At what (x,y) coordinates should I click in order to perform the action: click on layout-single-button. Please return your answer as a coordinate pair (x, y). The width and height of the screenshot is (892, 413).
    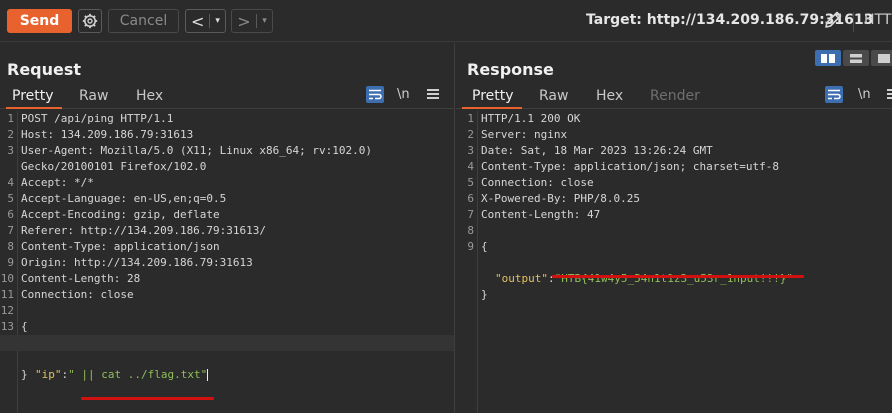
    Looking at the image, I should click on (881, 58).